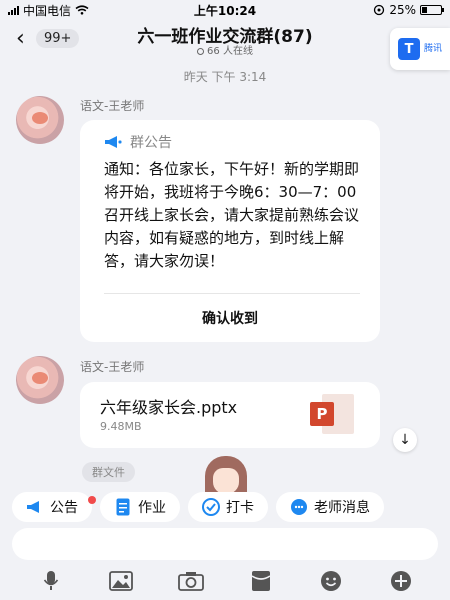 This screenshot has width=450, height=600. I want to click on chip-label: 作业, so click(152, 508).